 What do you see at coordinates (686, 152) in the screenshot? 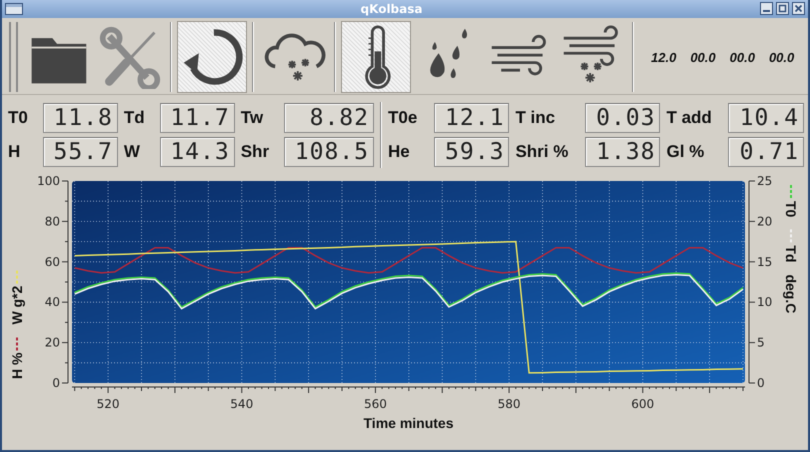
I see `readout-label: Gl %` at bounding box center [686, 152].